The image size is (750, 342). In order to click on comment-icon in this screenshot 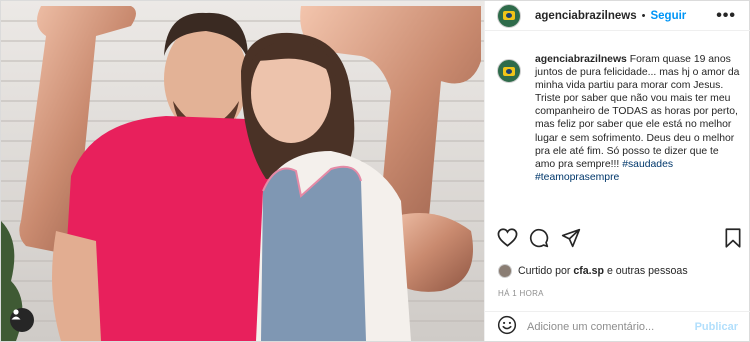, I will do `click(539, 238)`.